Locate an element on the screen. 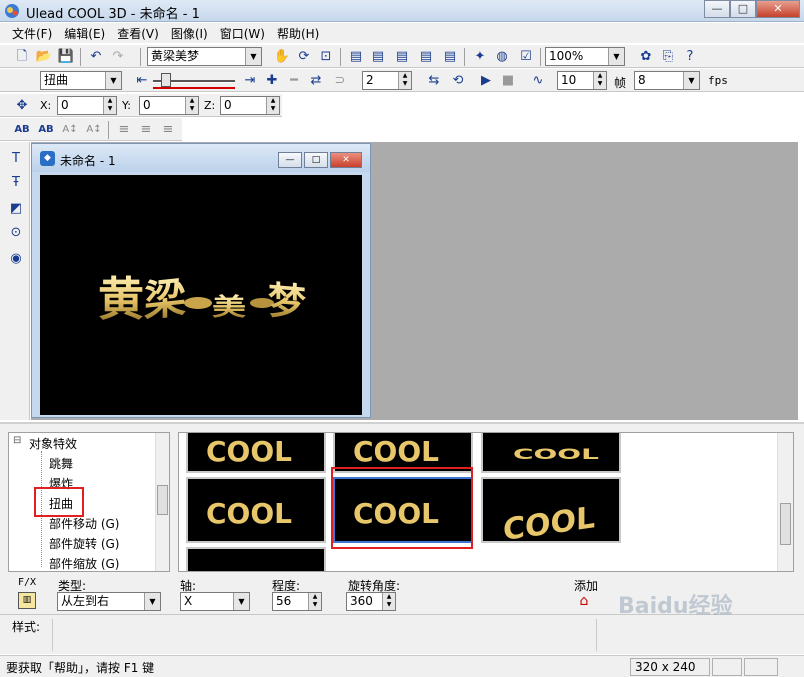  export-icon: ⎘ is located at coordinates (668, 57).